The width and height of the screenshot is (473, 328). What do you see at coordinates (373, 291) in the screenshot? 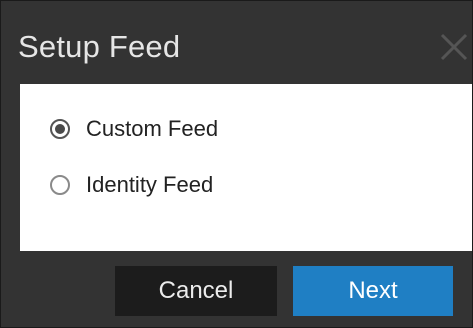
I see `next-button: Next` at bounding box center [373, 291].